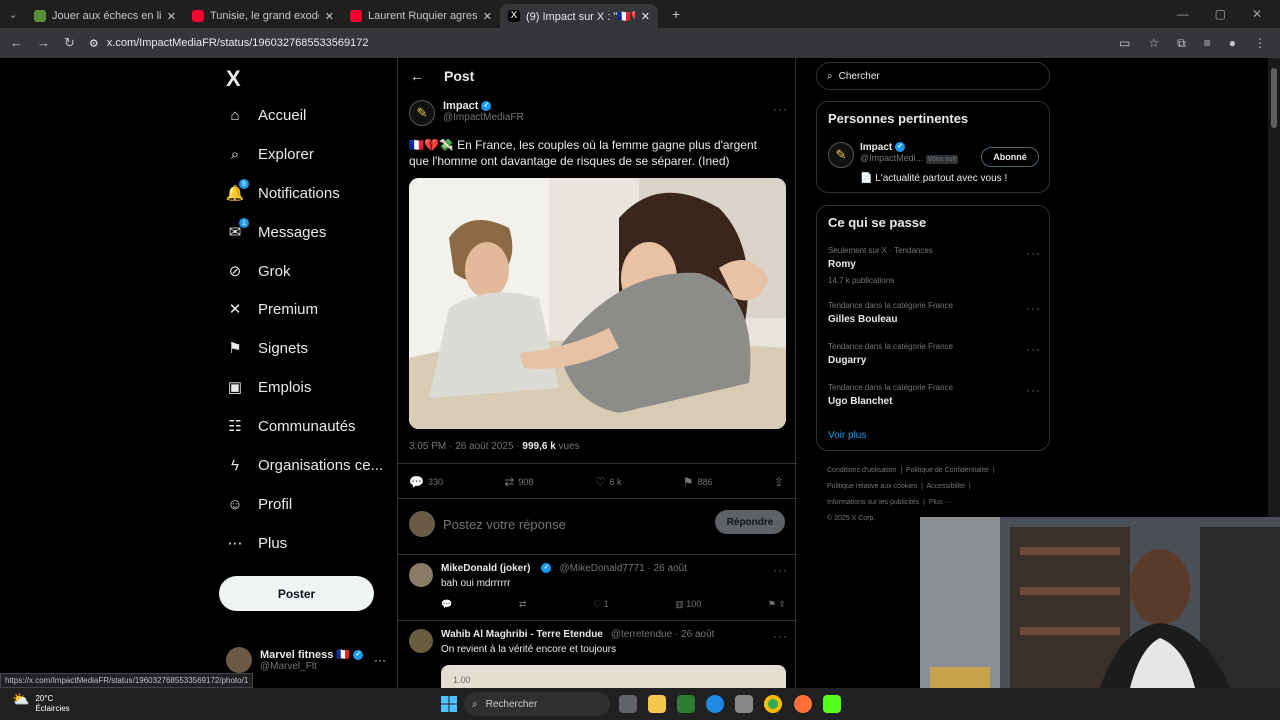 The image size is (1280, 720). What do you see at coordinates (715, 704) in the screenshot?
I see `edge-icon` at bounding box center [715, 704].